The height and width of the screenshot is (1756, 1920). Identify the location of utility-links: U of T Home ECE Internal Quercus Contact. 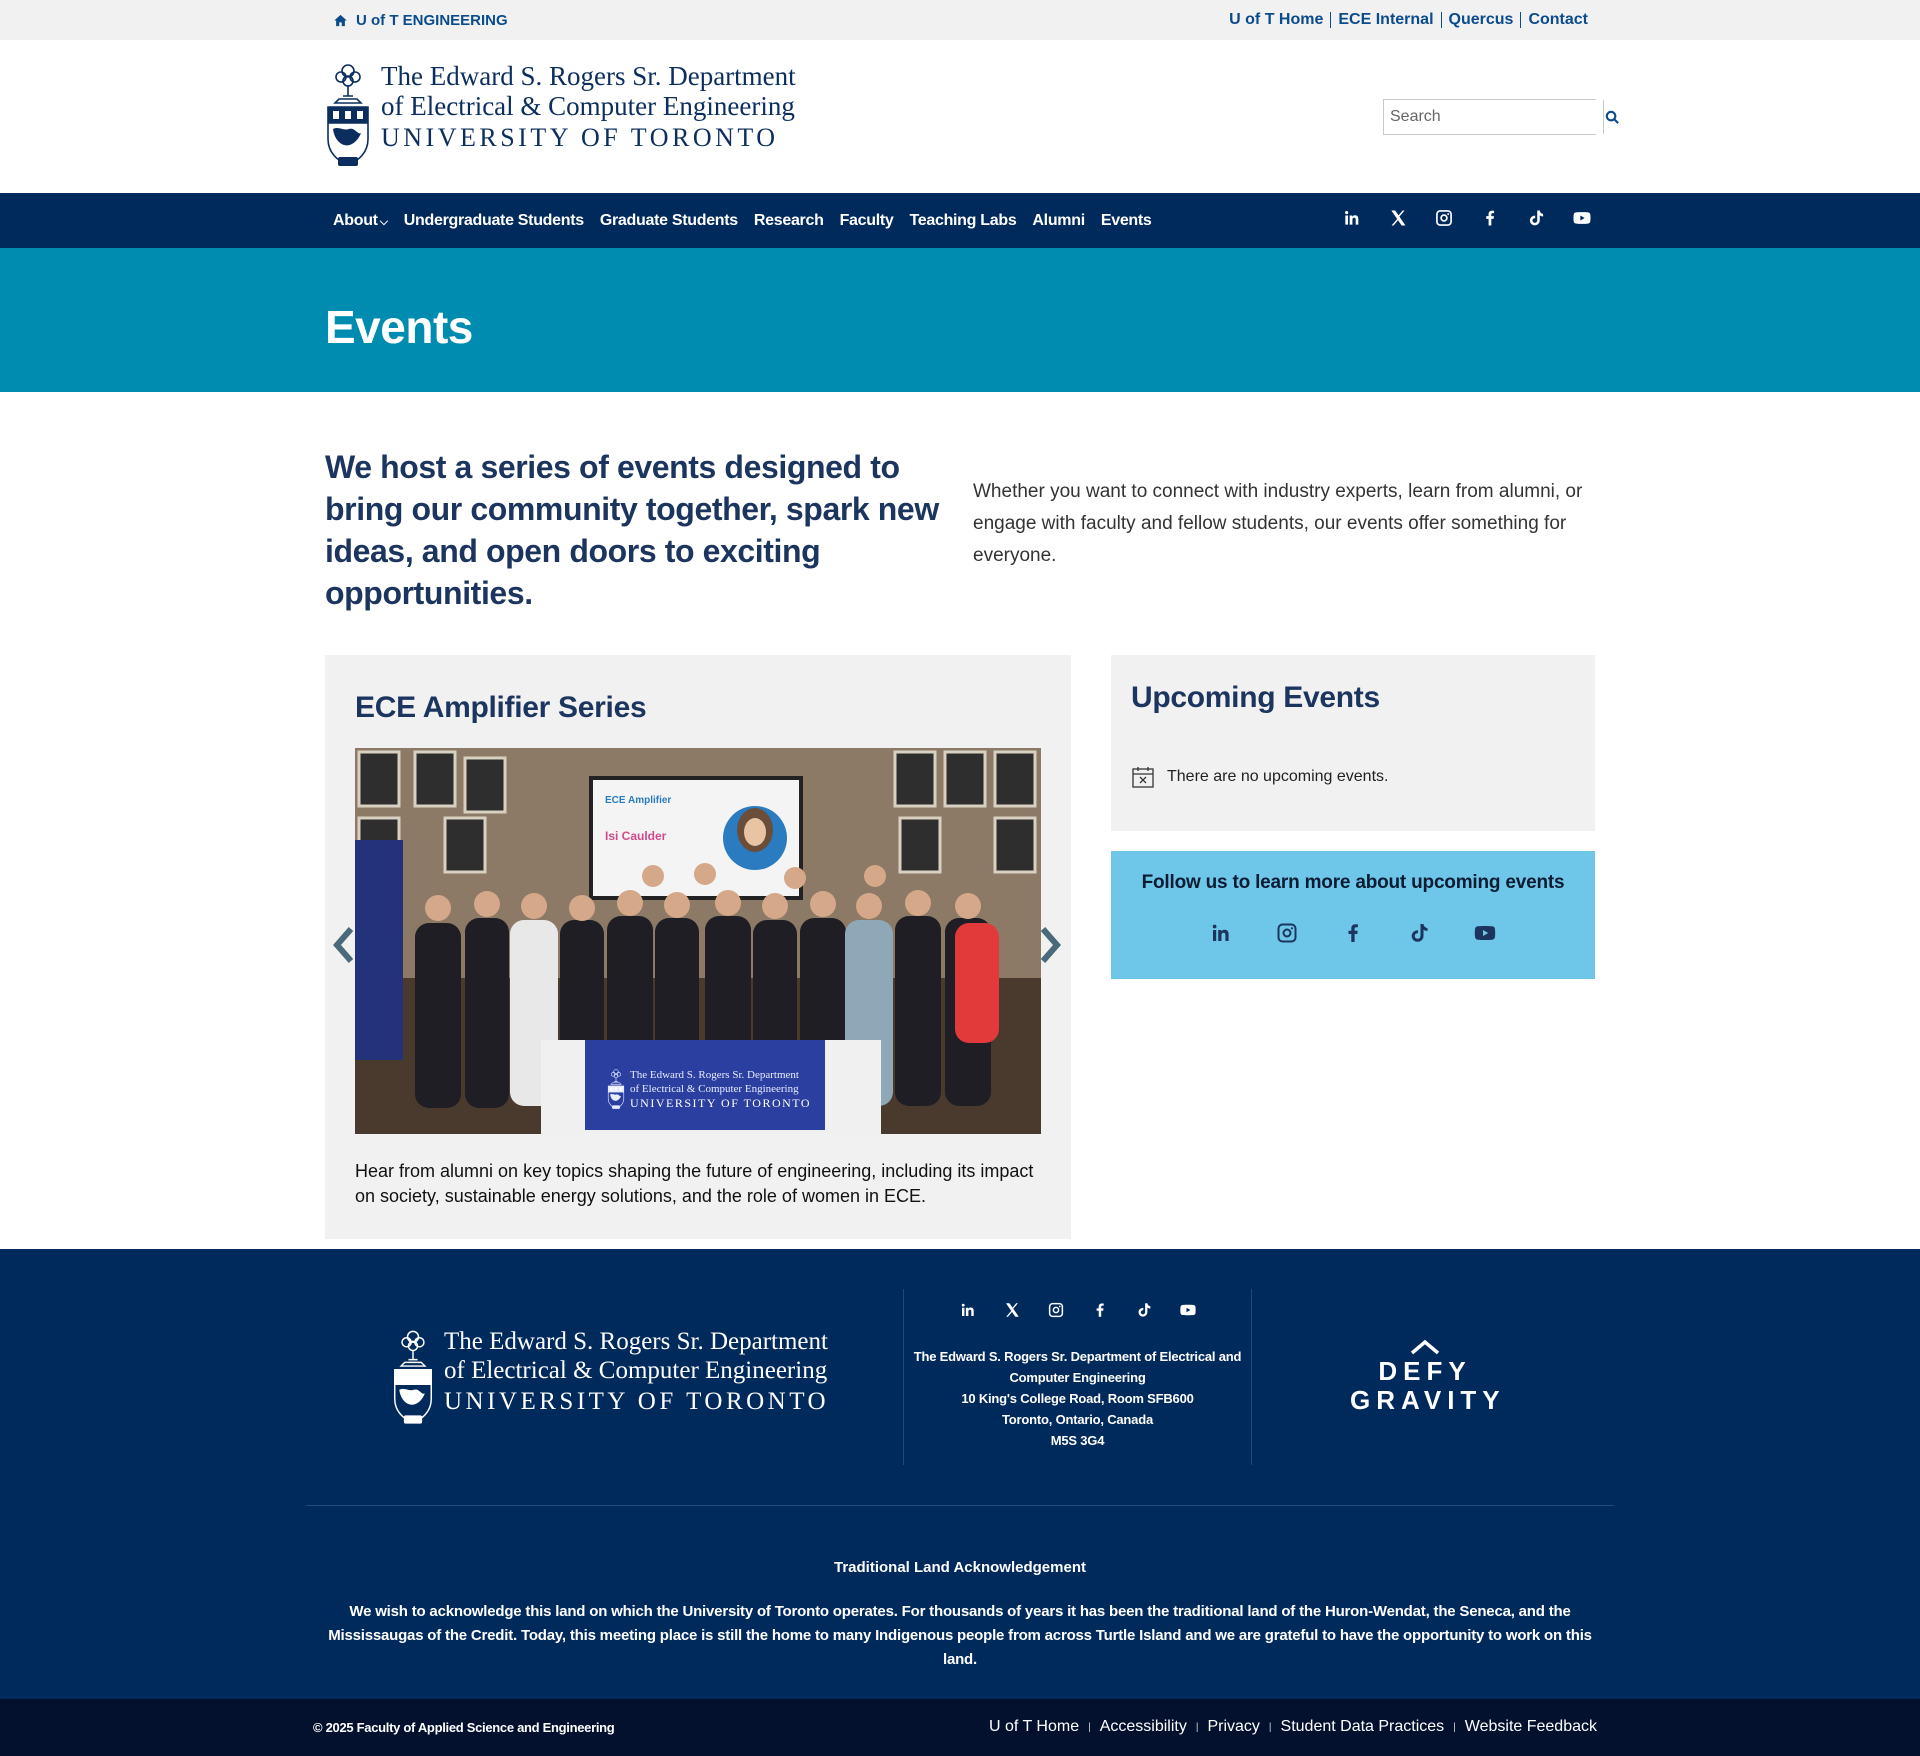
(1405, 20).